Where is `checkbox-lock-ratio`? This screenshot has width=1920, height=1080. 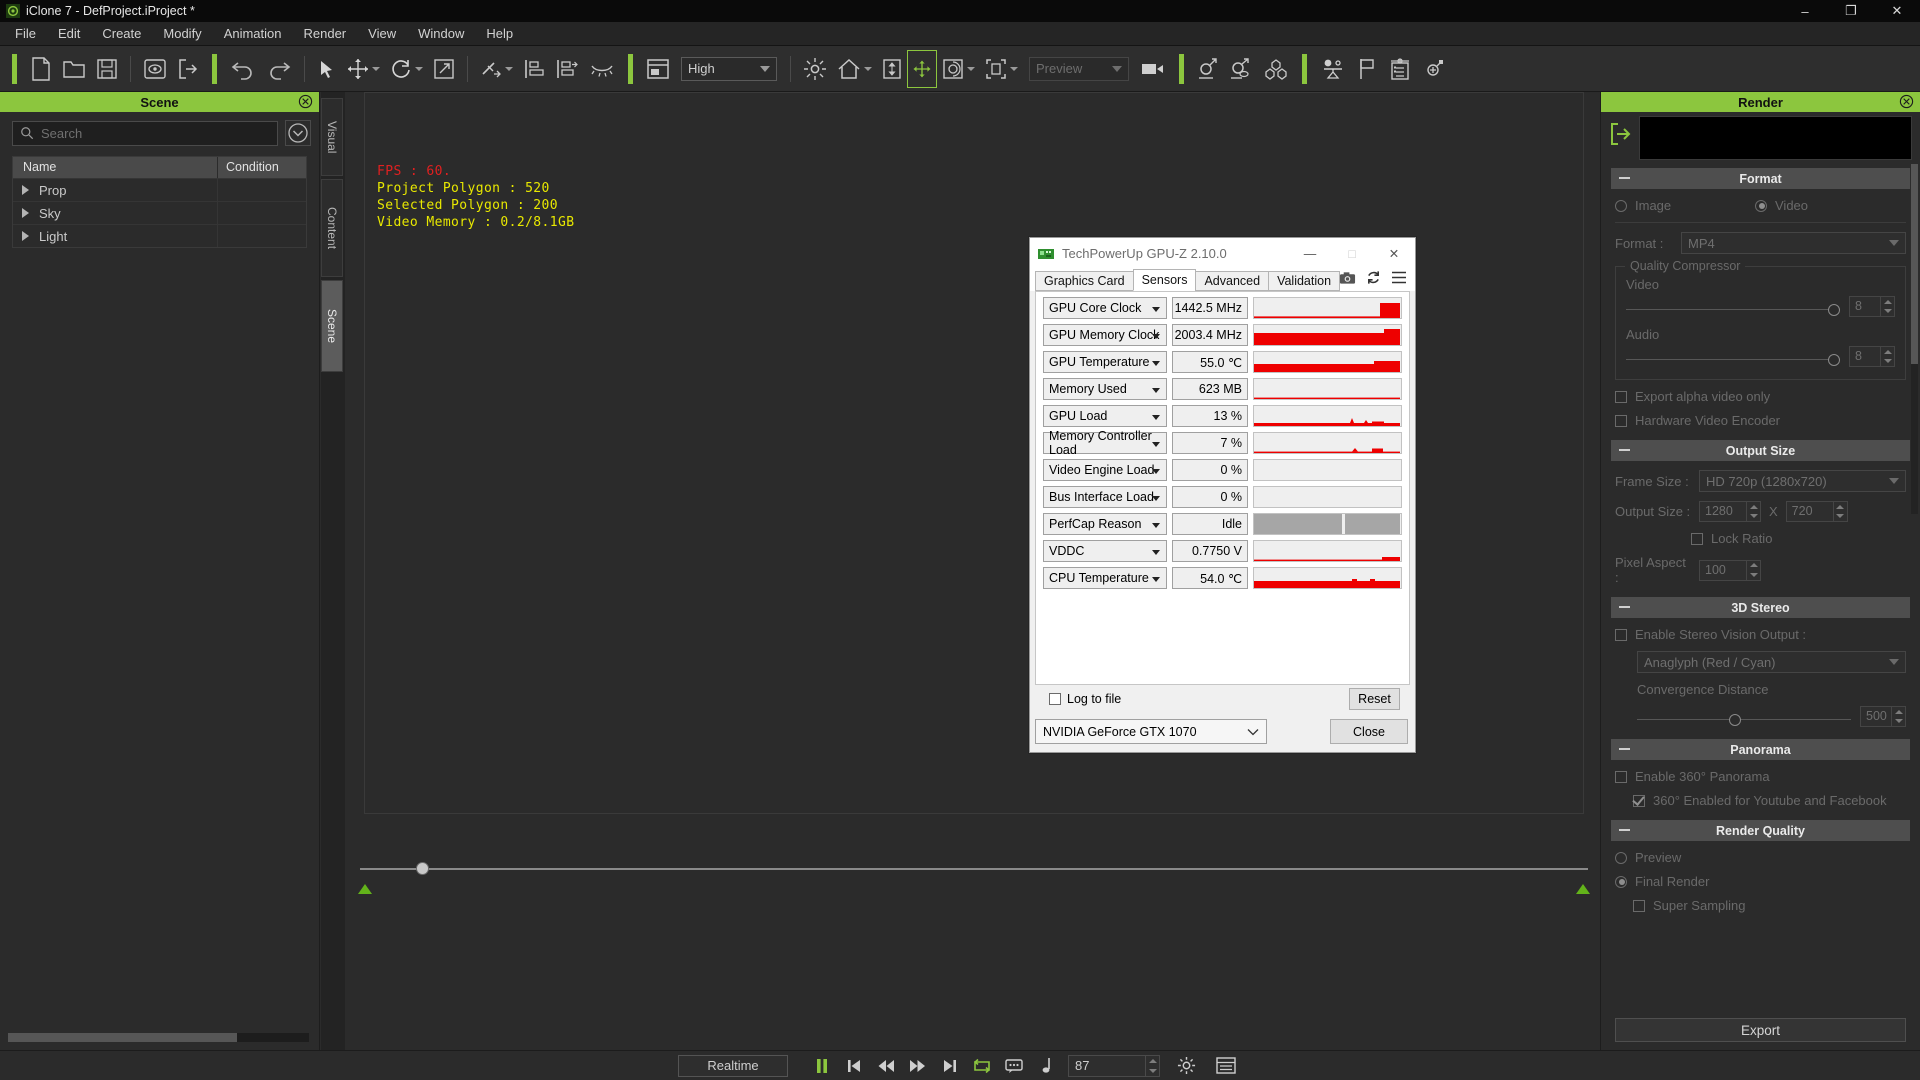
checkbox-lock-ratio is located at coordinates (1697, 538).